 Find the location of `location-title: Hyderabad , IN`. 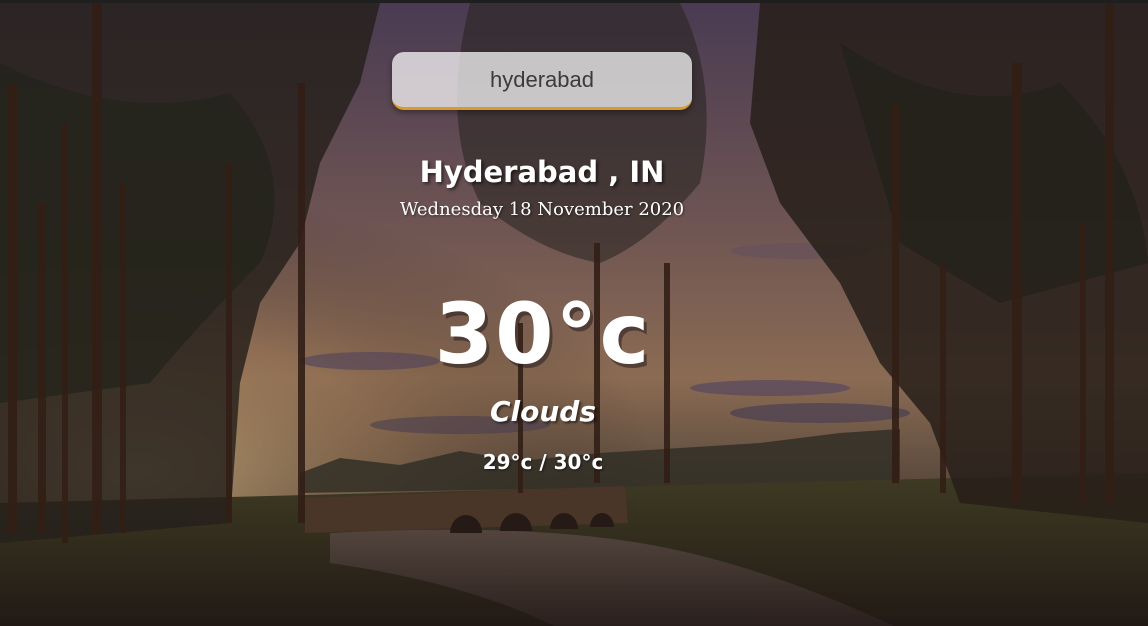

location-title: Hyderabad , IN is located at coordinates (542, 172).